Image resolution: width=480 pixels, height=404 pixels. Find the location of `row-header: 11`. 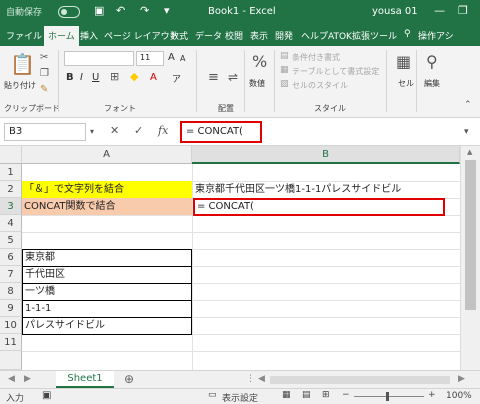

row-header: 11 is located at coordinates (11, 342).